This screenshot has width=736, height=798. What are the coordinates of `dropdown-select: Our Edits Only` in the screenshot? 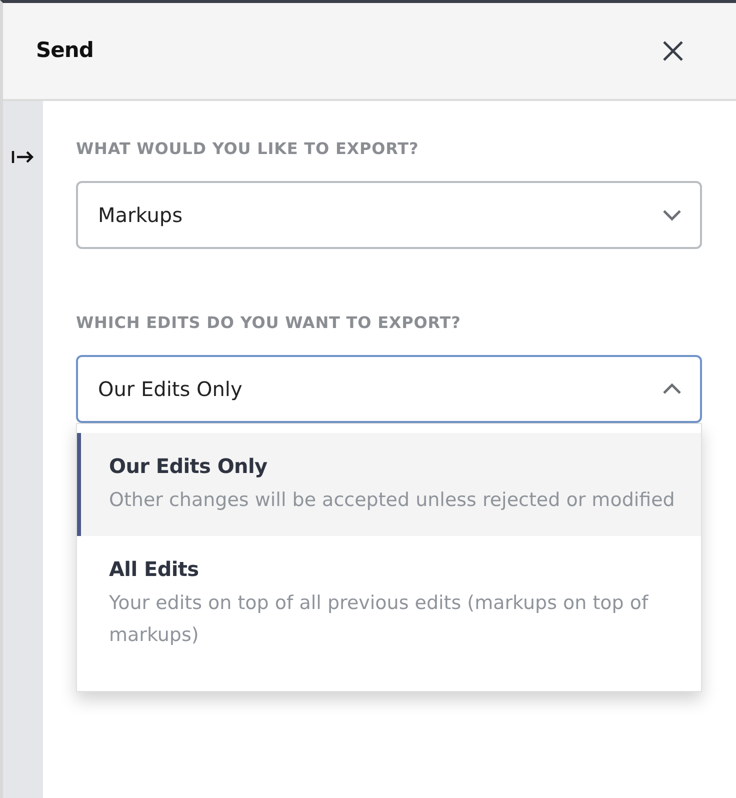 It's located at (389, 389).